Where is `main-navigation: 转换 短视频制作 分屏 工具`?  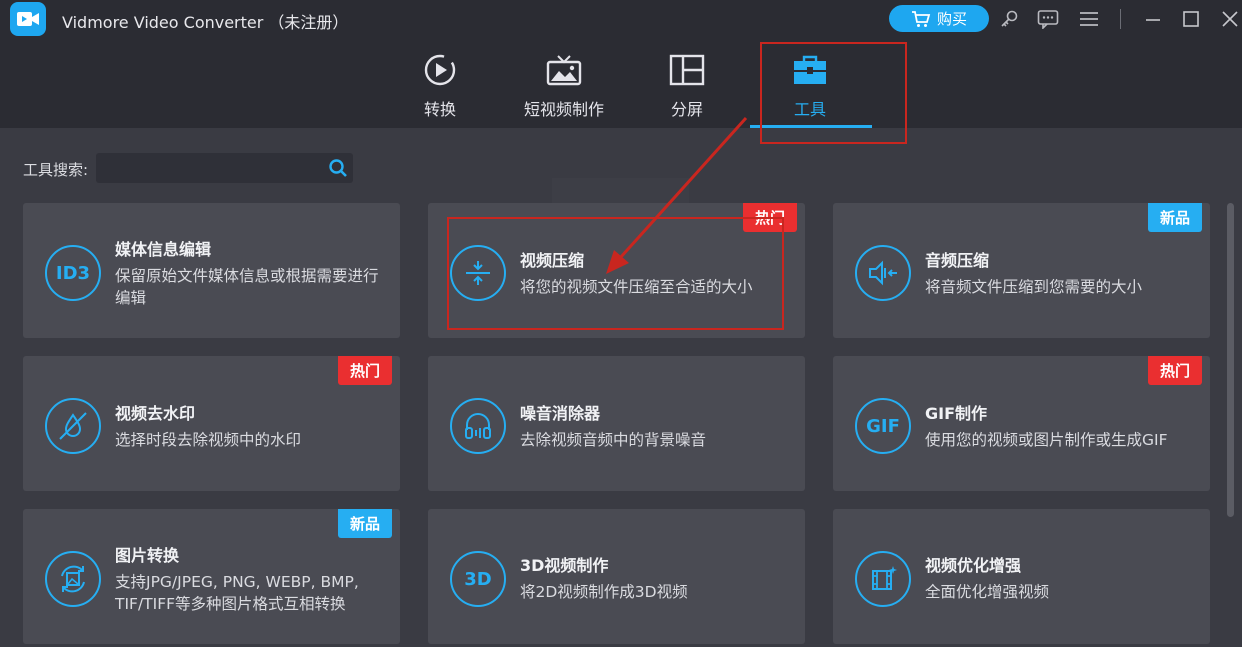 main-navigation: 转换 短视频制作 分屏 工具 is located at coordinates (621, 83).